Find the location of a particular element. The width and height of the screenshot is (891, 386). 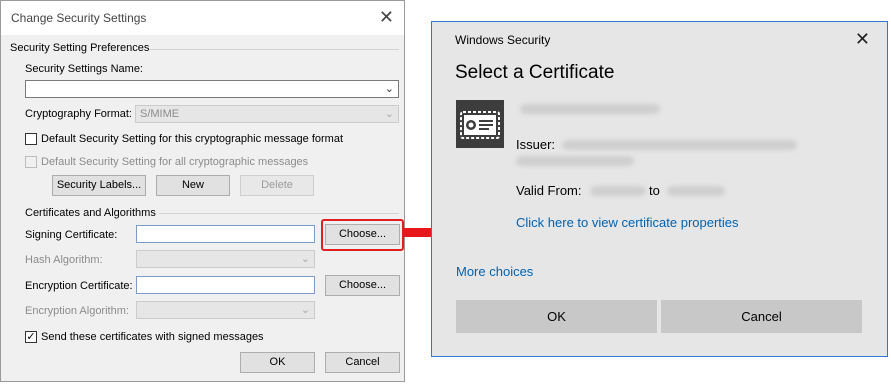

valid-from-label: Valid From: is located at coordinates (549, 190).